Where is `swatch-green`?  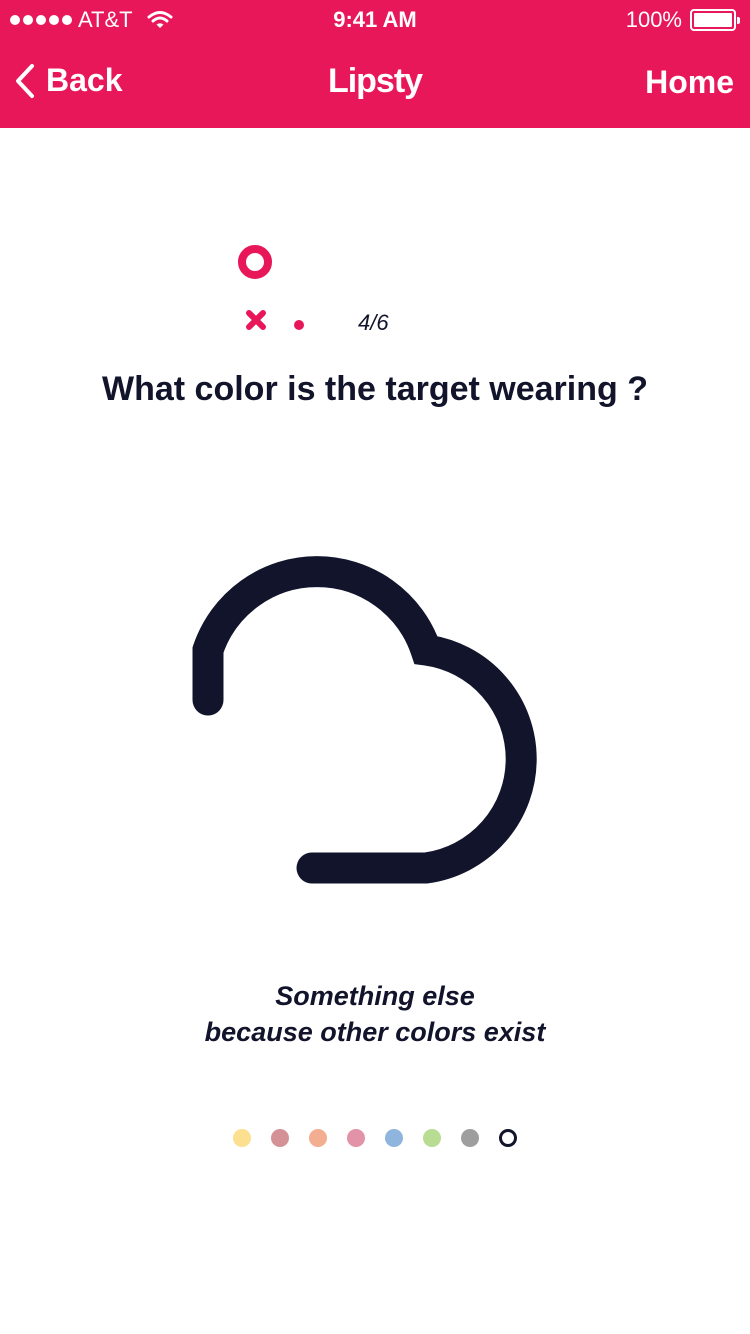 swatch-green is located at coordinates (432, 1138).